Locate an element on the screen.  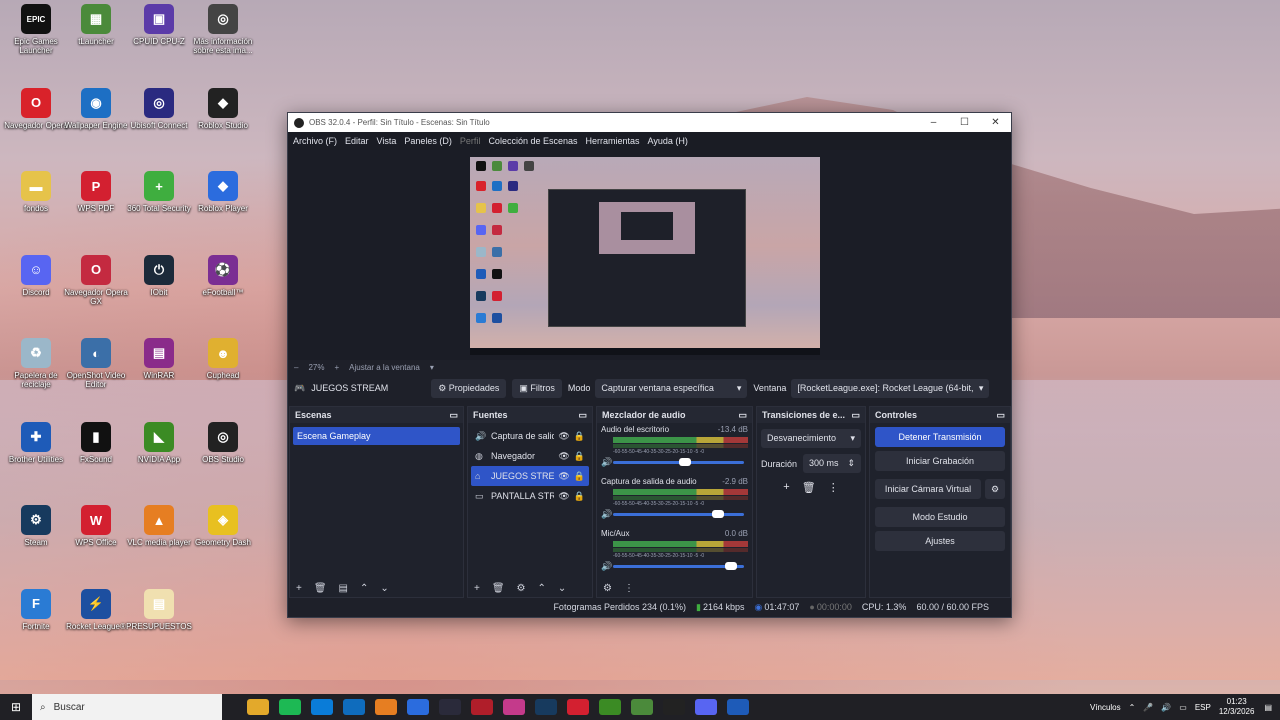
menu-vista: Vista is located at coordinates (387, 141).